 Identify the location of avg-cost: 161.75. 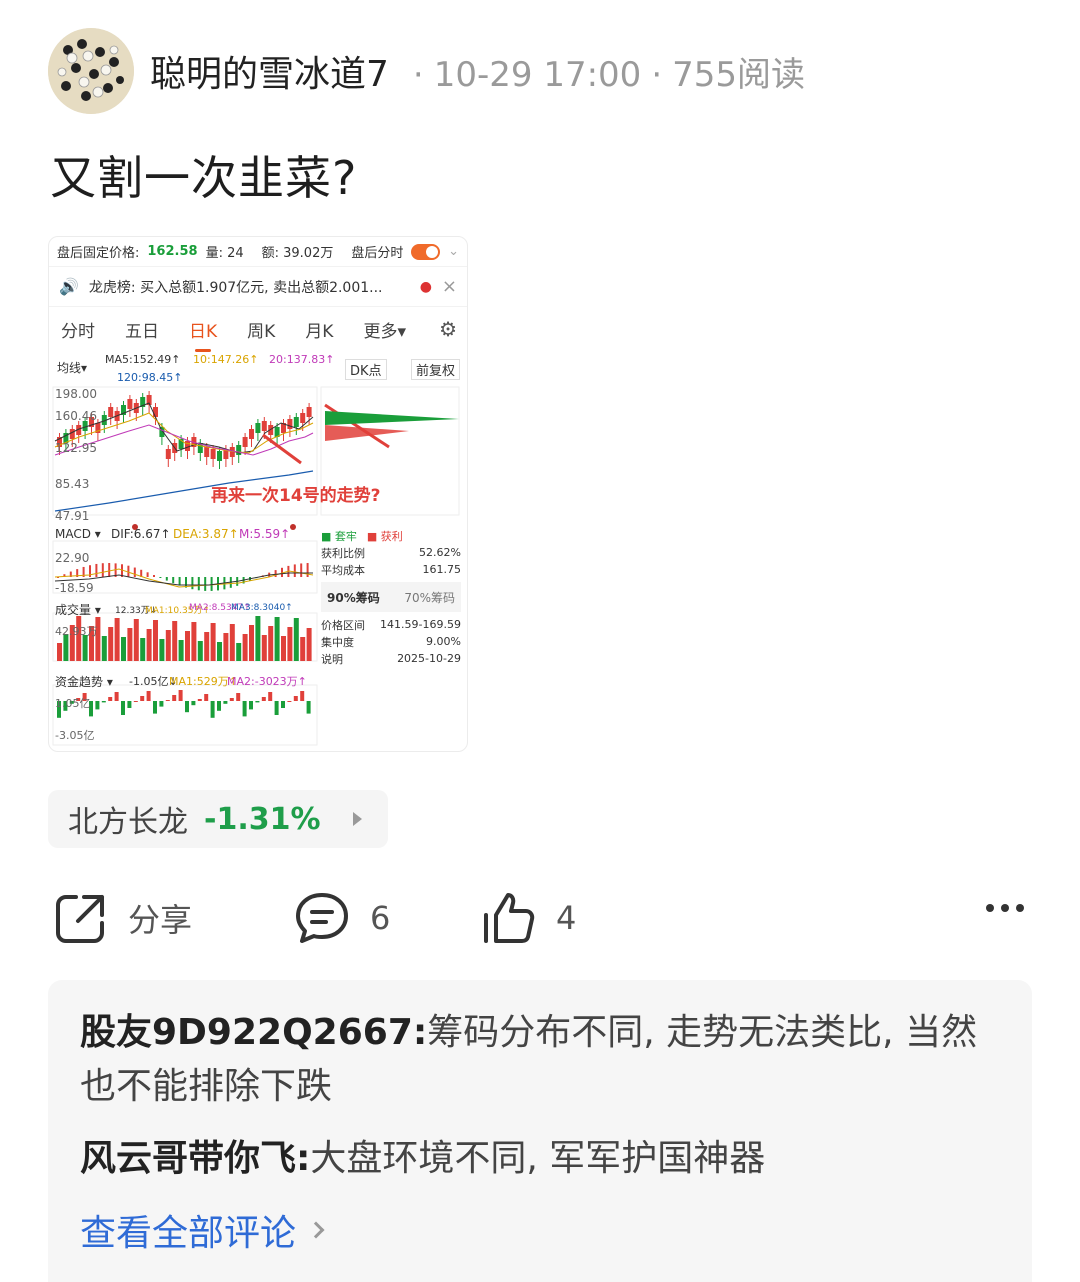
(442, 569).